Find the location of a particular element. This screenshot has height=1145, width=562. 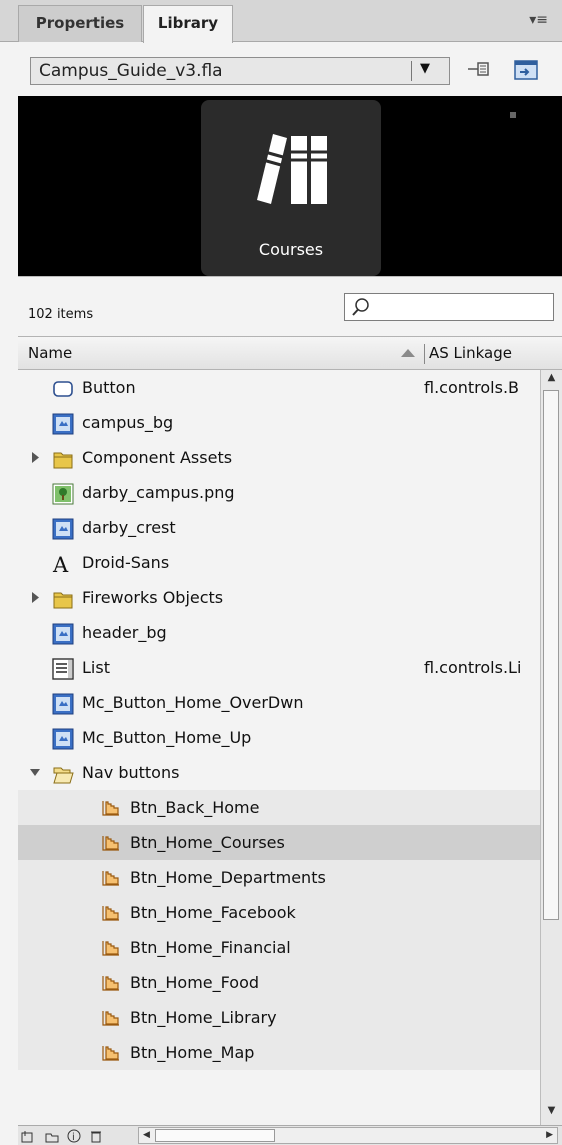

scroll-thumb is located at coordinates (551, 655).